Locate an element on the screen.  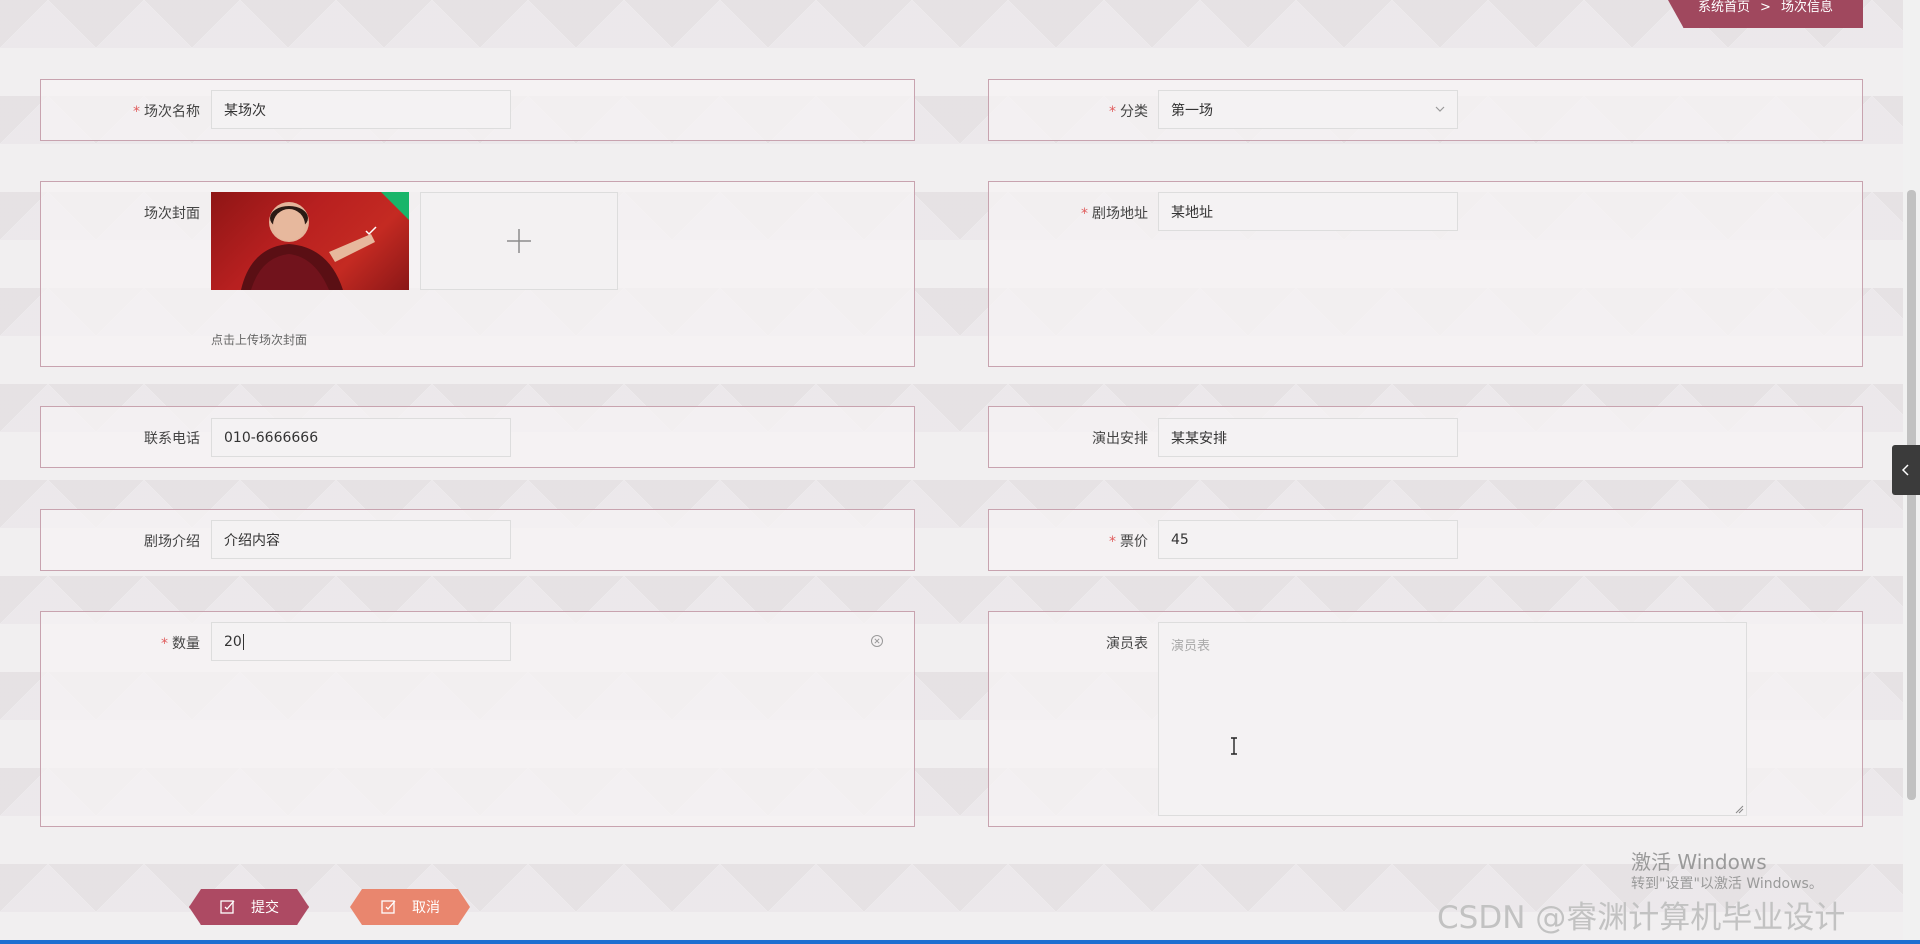
price-label: * 票价 is located at coordinates (1128, 542).